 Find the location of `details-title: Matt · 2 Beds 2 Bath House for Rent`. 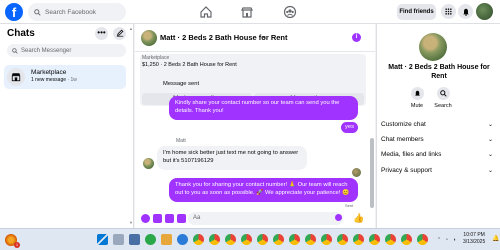

details-title: Matt · 2 Beds 2 Bath House for Rent is located at coordinates (439, 72).